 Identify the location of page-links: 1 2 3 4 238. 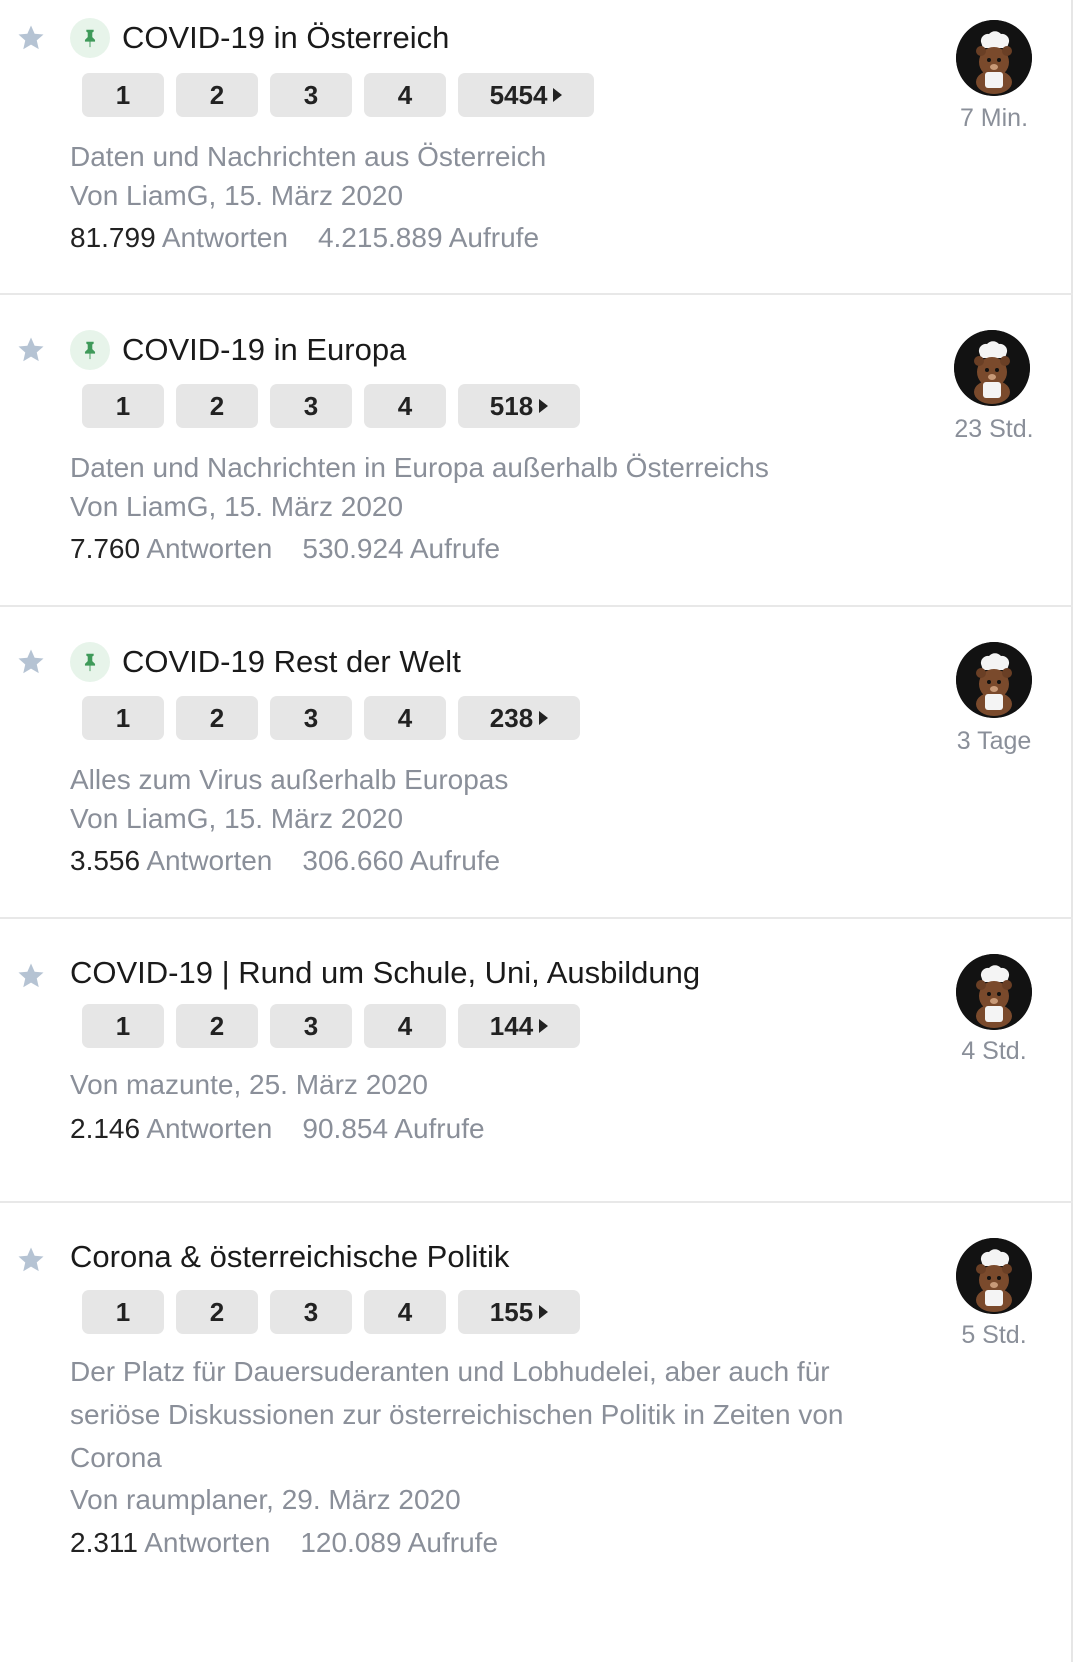
(337, 718).